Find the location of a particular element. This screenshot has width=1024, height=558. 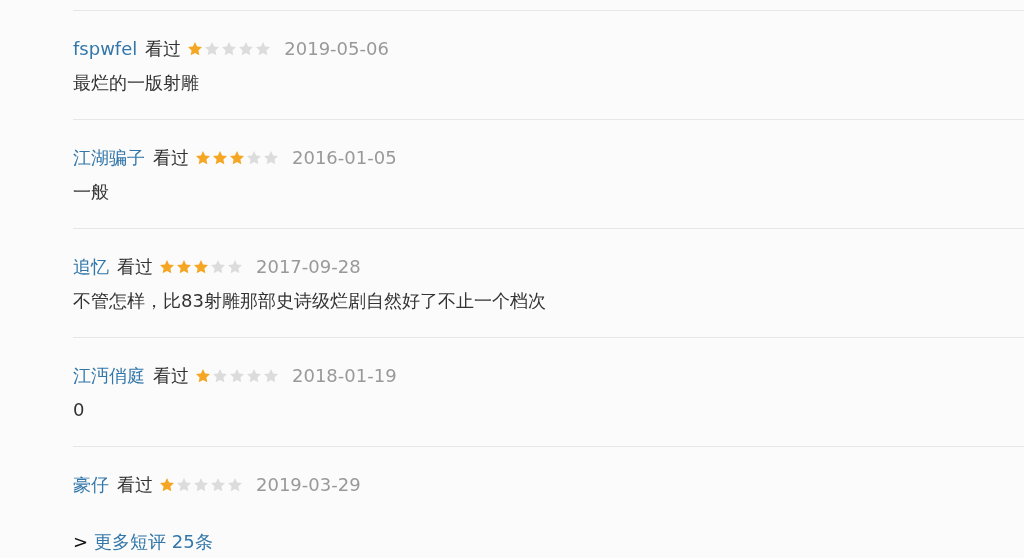

chevron-text: > is located at coordinates (81, 542).